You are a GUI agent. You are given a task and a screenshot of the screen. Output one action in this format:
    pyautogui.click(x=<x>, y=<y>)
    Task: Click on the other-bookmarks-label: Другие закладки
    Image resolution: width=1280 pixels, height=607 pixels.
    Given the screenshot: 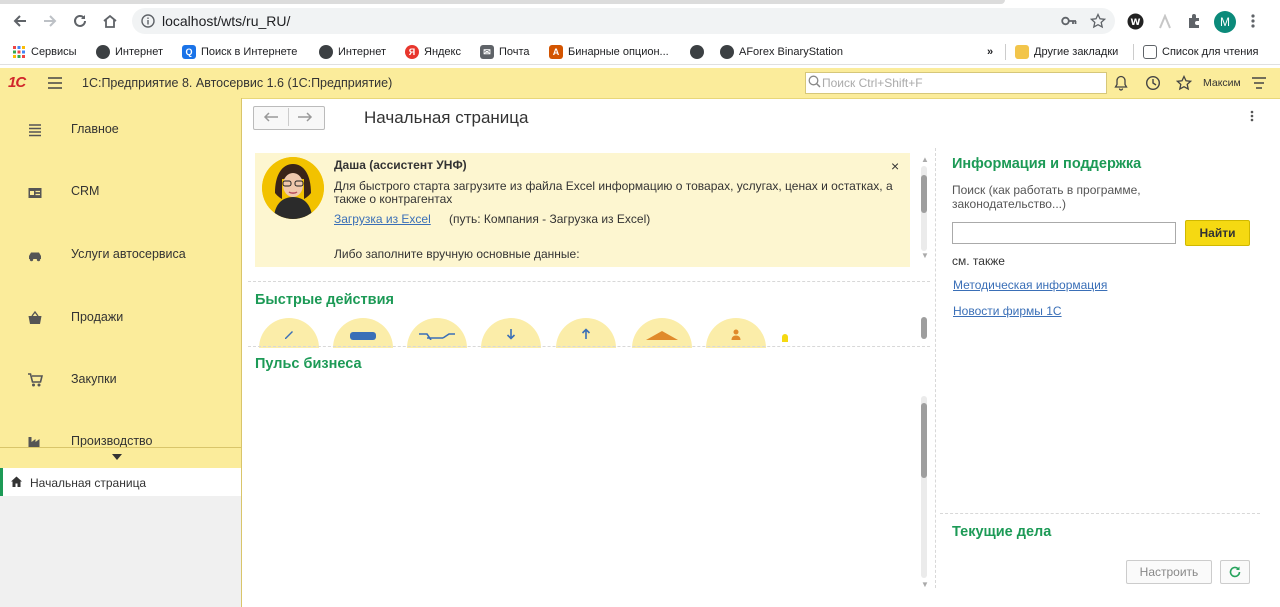 What is the action you would take?
    pyautogui.click(x=1076, y=52)
    